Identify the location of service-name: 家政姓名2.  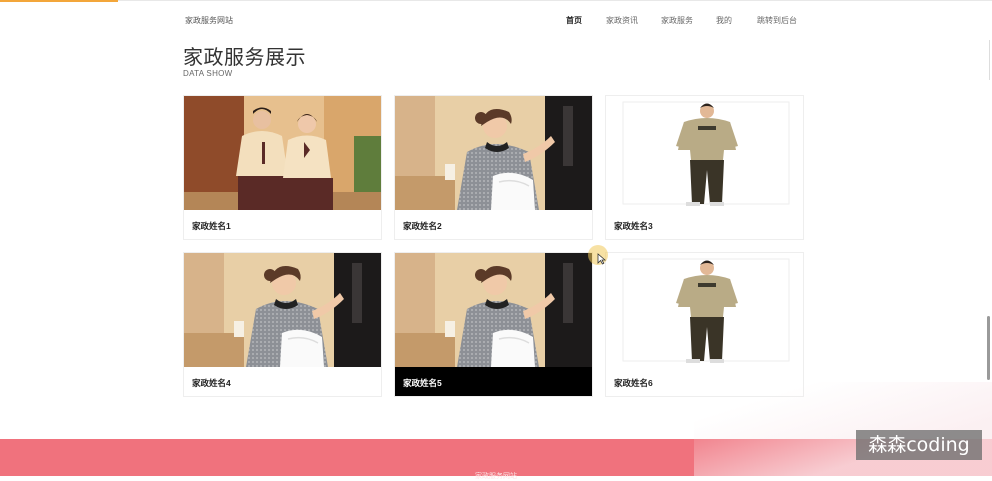
(422, 226).